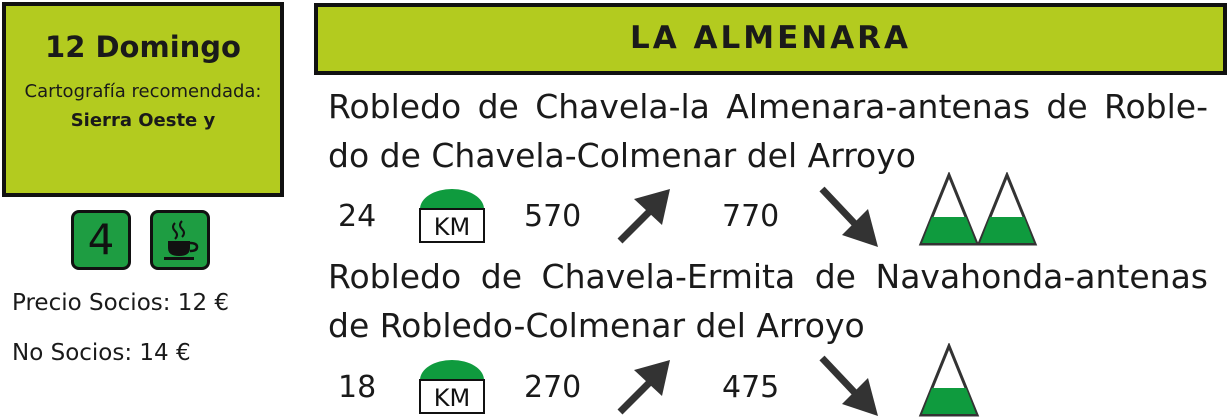 Image resolution: width=1229 pixels, height=420 pixels. I want to click on route-1-distance: 24, so click(357, 216).